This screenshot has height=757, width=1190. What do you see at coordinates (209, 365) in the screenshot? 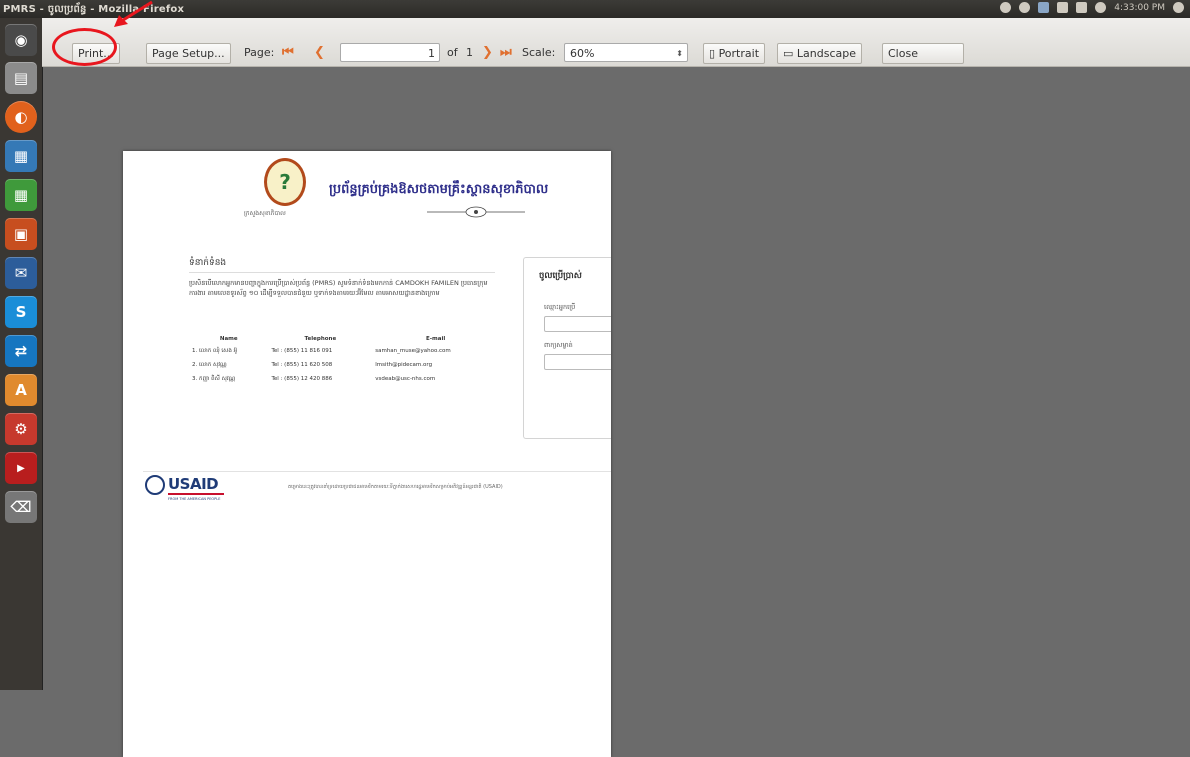
I see `contact-name: 2. លោក សុវណ្ណ` at bounding box center [209, 365].